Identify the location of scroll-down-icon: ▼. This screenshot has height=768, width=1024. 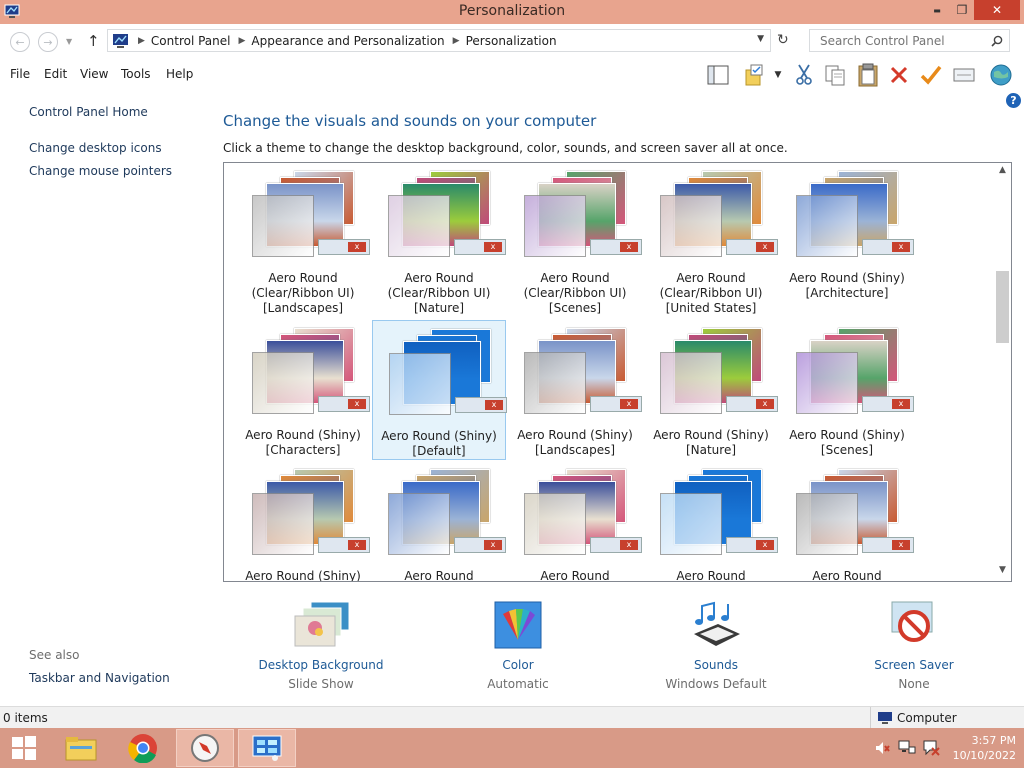
(1002, 572).